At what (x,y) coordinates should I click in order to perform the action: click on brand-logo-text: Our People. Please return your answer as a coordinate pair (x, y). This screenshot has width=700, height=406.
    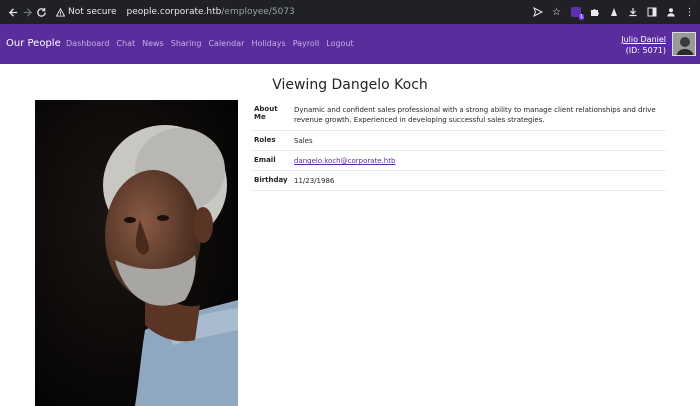
    Looking at the image, I should click on (33, 43).